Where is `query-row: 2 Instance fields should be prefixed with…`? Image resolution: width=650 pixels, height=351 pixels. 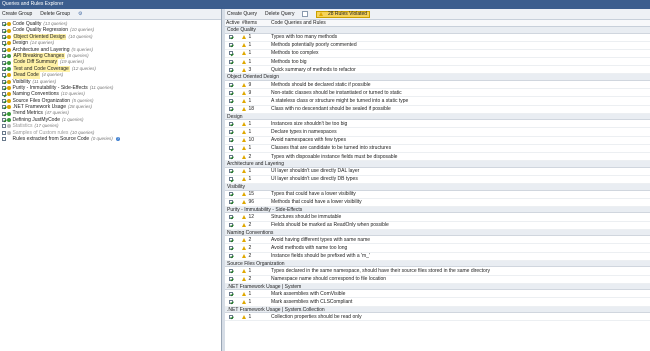
query-row: 2 Instance fields should be prefixed with… is located at coordinates (437, 257).